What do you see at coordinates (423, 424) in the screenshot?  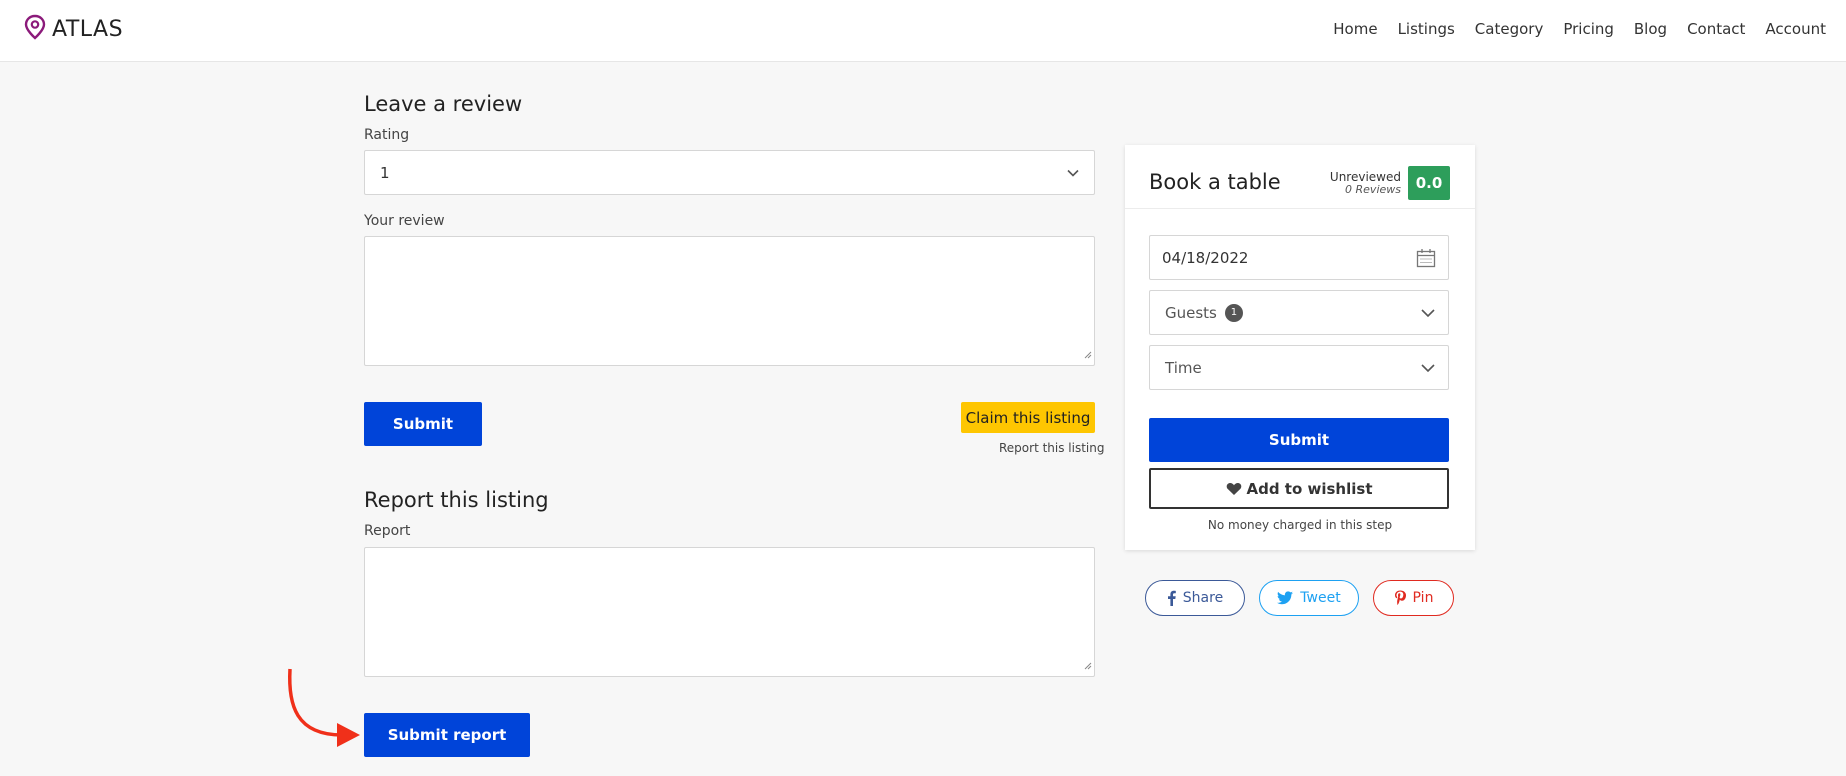 I see `review-submit-button: Submit` at bounding box center [423, 424].